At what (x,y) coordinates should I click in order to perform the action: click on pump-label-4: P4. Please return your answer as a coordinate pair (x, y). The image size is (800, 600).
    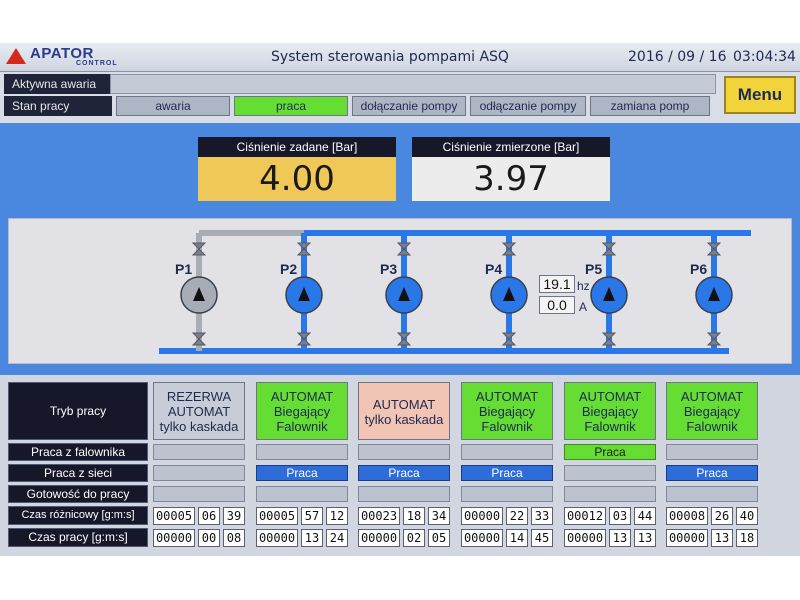
    Looking at the image, I should click on (494, 269).